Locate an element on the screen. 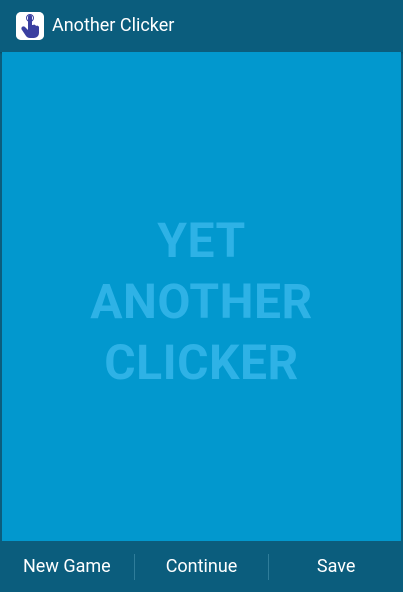  game-title-line: YET is located at coordinates (201, 240).